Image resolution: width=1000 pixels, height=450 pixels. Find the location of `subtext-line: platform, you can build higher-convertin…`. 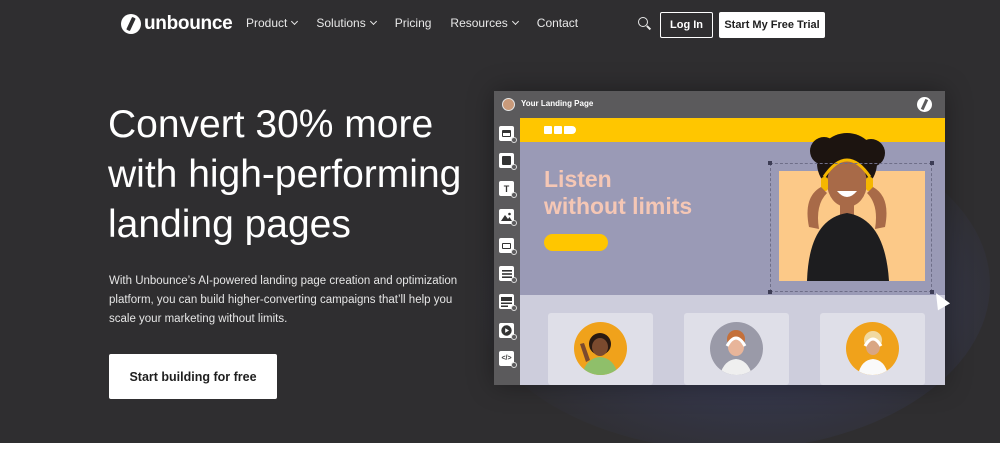

subtext-line: platform, you can build higher-convertin… is located at coordinates (281, 300).